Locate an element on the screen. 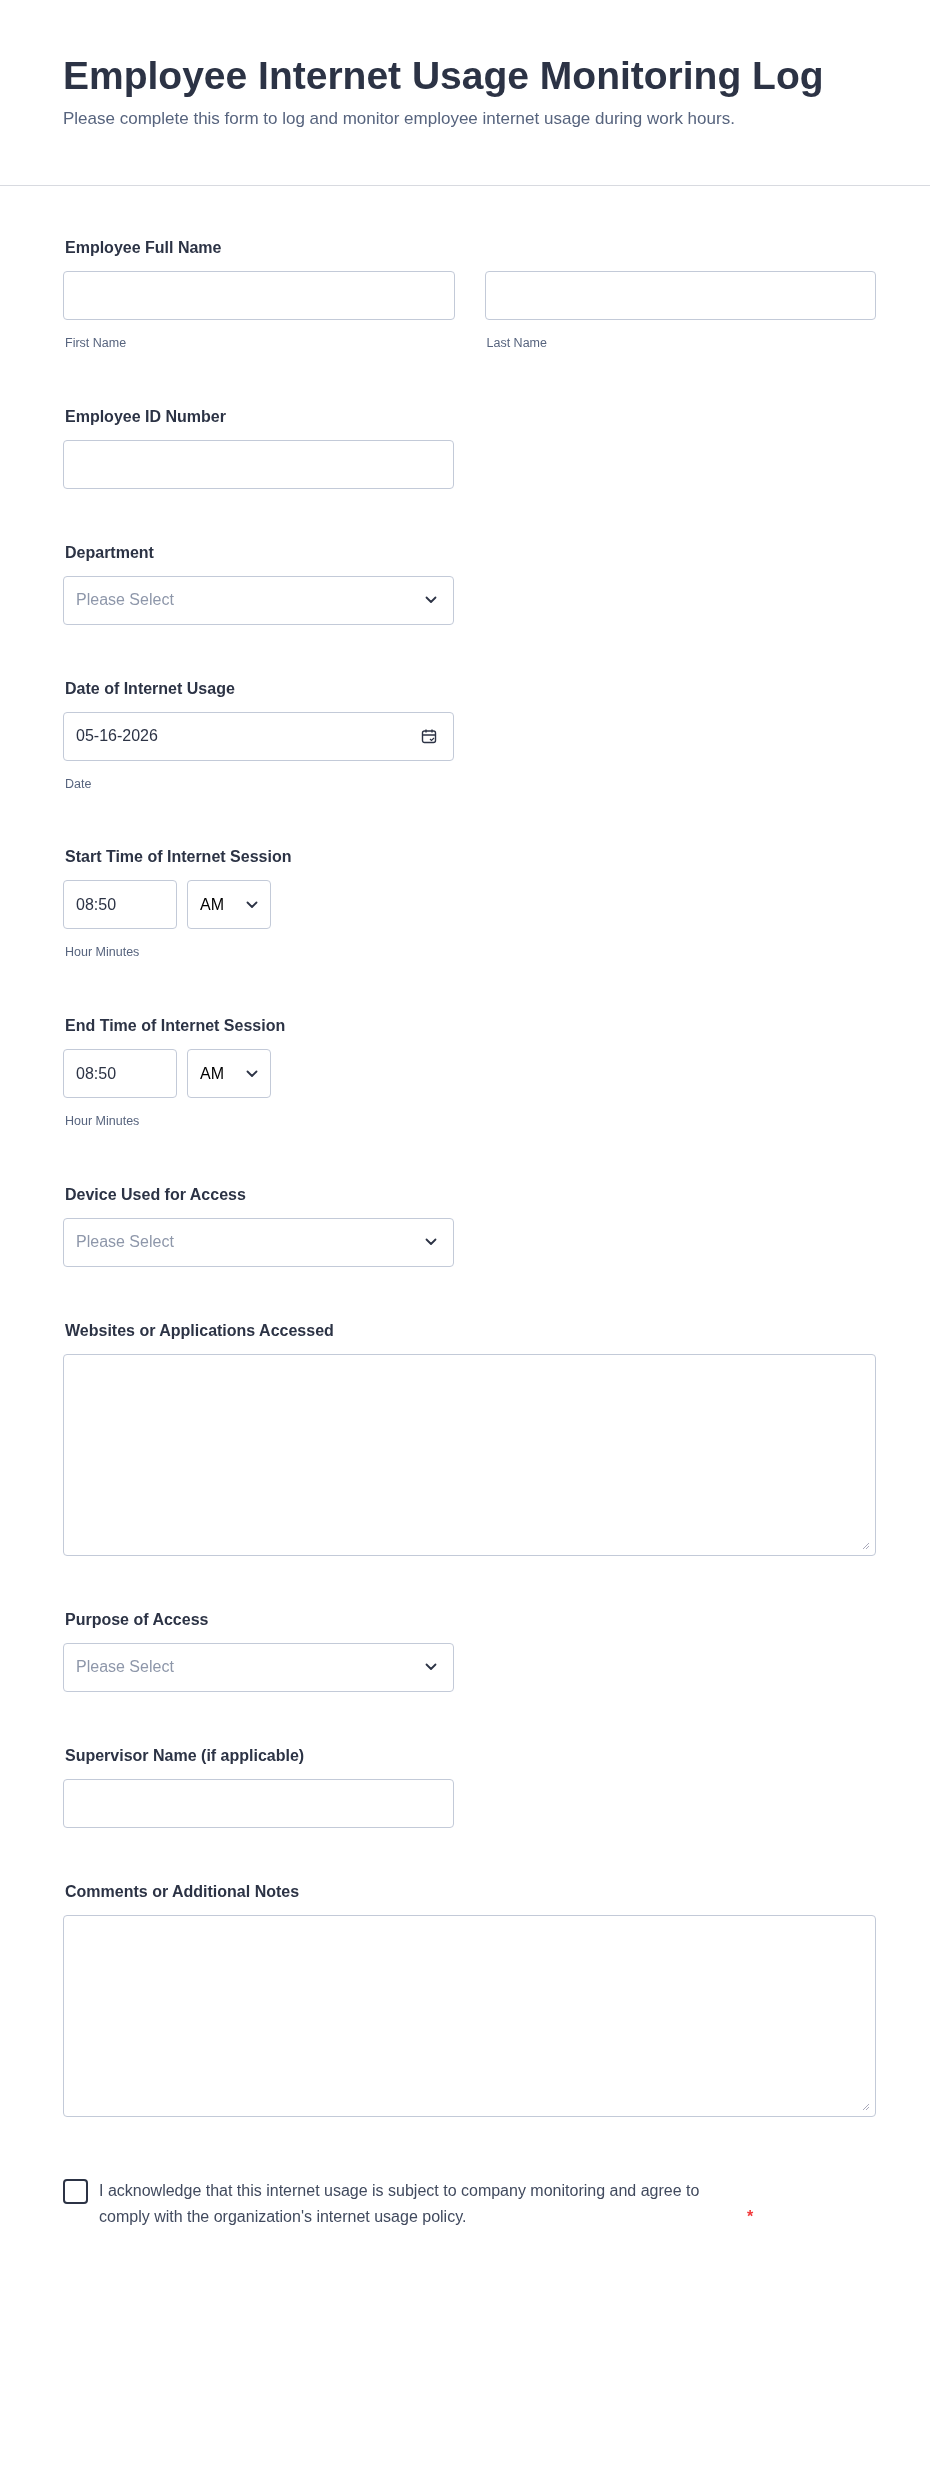 This screenshot has height=2479, width=930. consent-text: I acknowledge that this internet usage is subject to company monitoring and agree to comply with the organization's internet usage policy. is located at coordinates (400, 2203).